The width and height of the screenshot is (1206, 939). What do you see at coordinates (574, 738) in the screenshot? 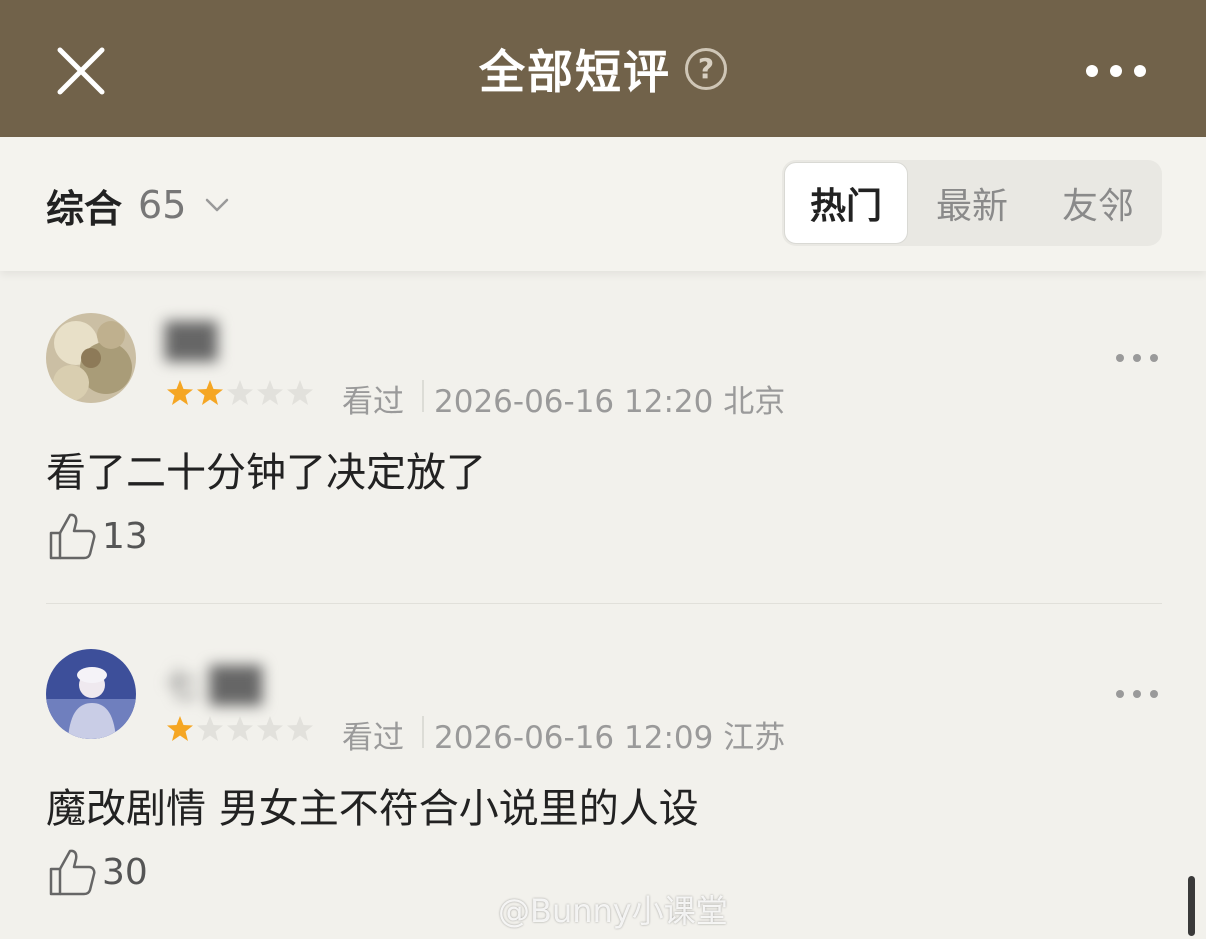
I see `review-datetime: 2026-06-16 12:09` at bounding box center [574, 738].